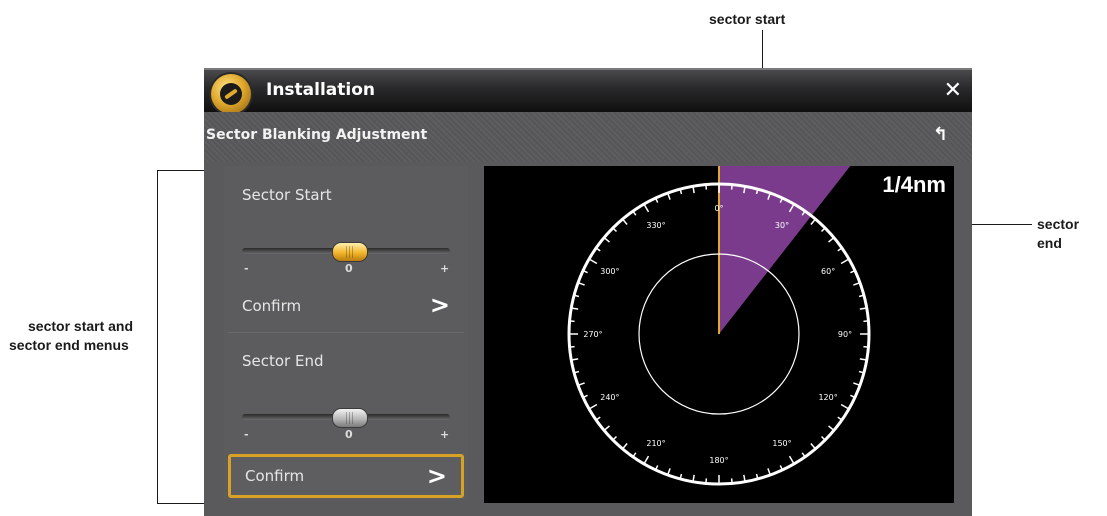  Describe the element at coordinates (940, 134) in the screenshot. I see `back-icon: ↰` at that location.